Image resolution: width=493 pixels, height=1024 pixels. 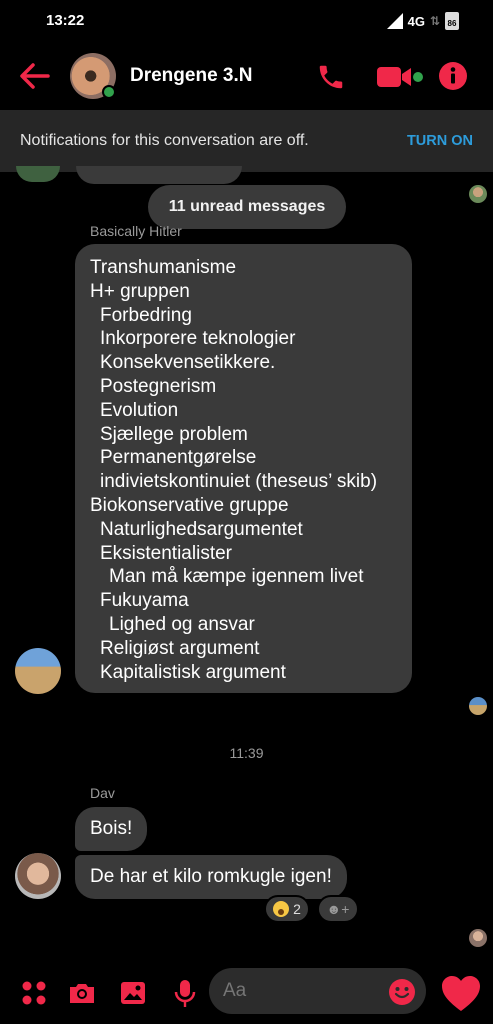 I want to click on message-line: Biokonservative gruppe, so click(x=189, y=505).